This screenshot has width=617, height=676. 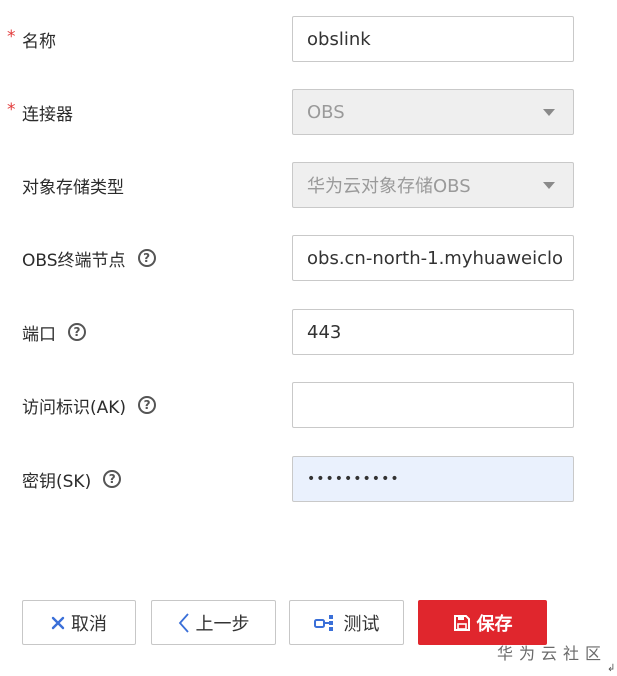 What do you see at coordinates (494, 624) in the screenshot?
I see `save-label: 保存` at bounding box center [494, 624].